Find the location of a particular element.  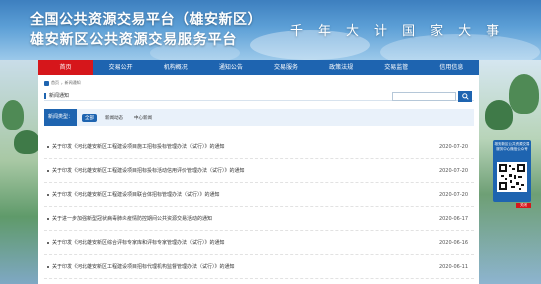

filter-option-all: 全部 is located at coordinates (90, 117).